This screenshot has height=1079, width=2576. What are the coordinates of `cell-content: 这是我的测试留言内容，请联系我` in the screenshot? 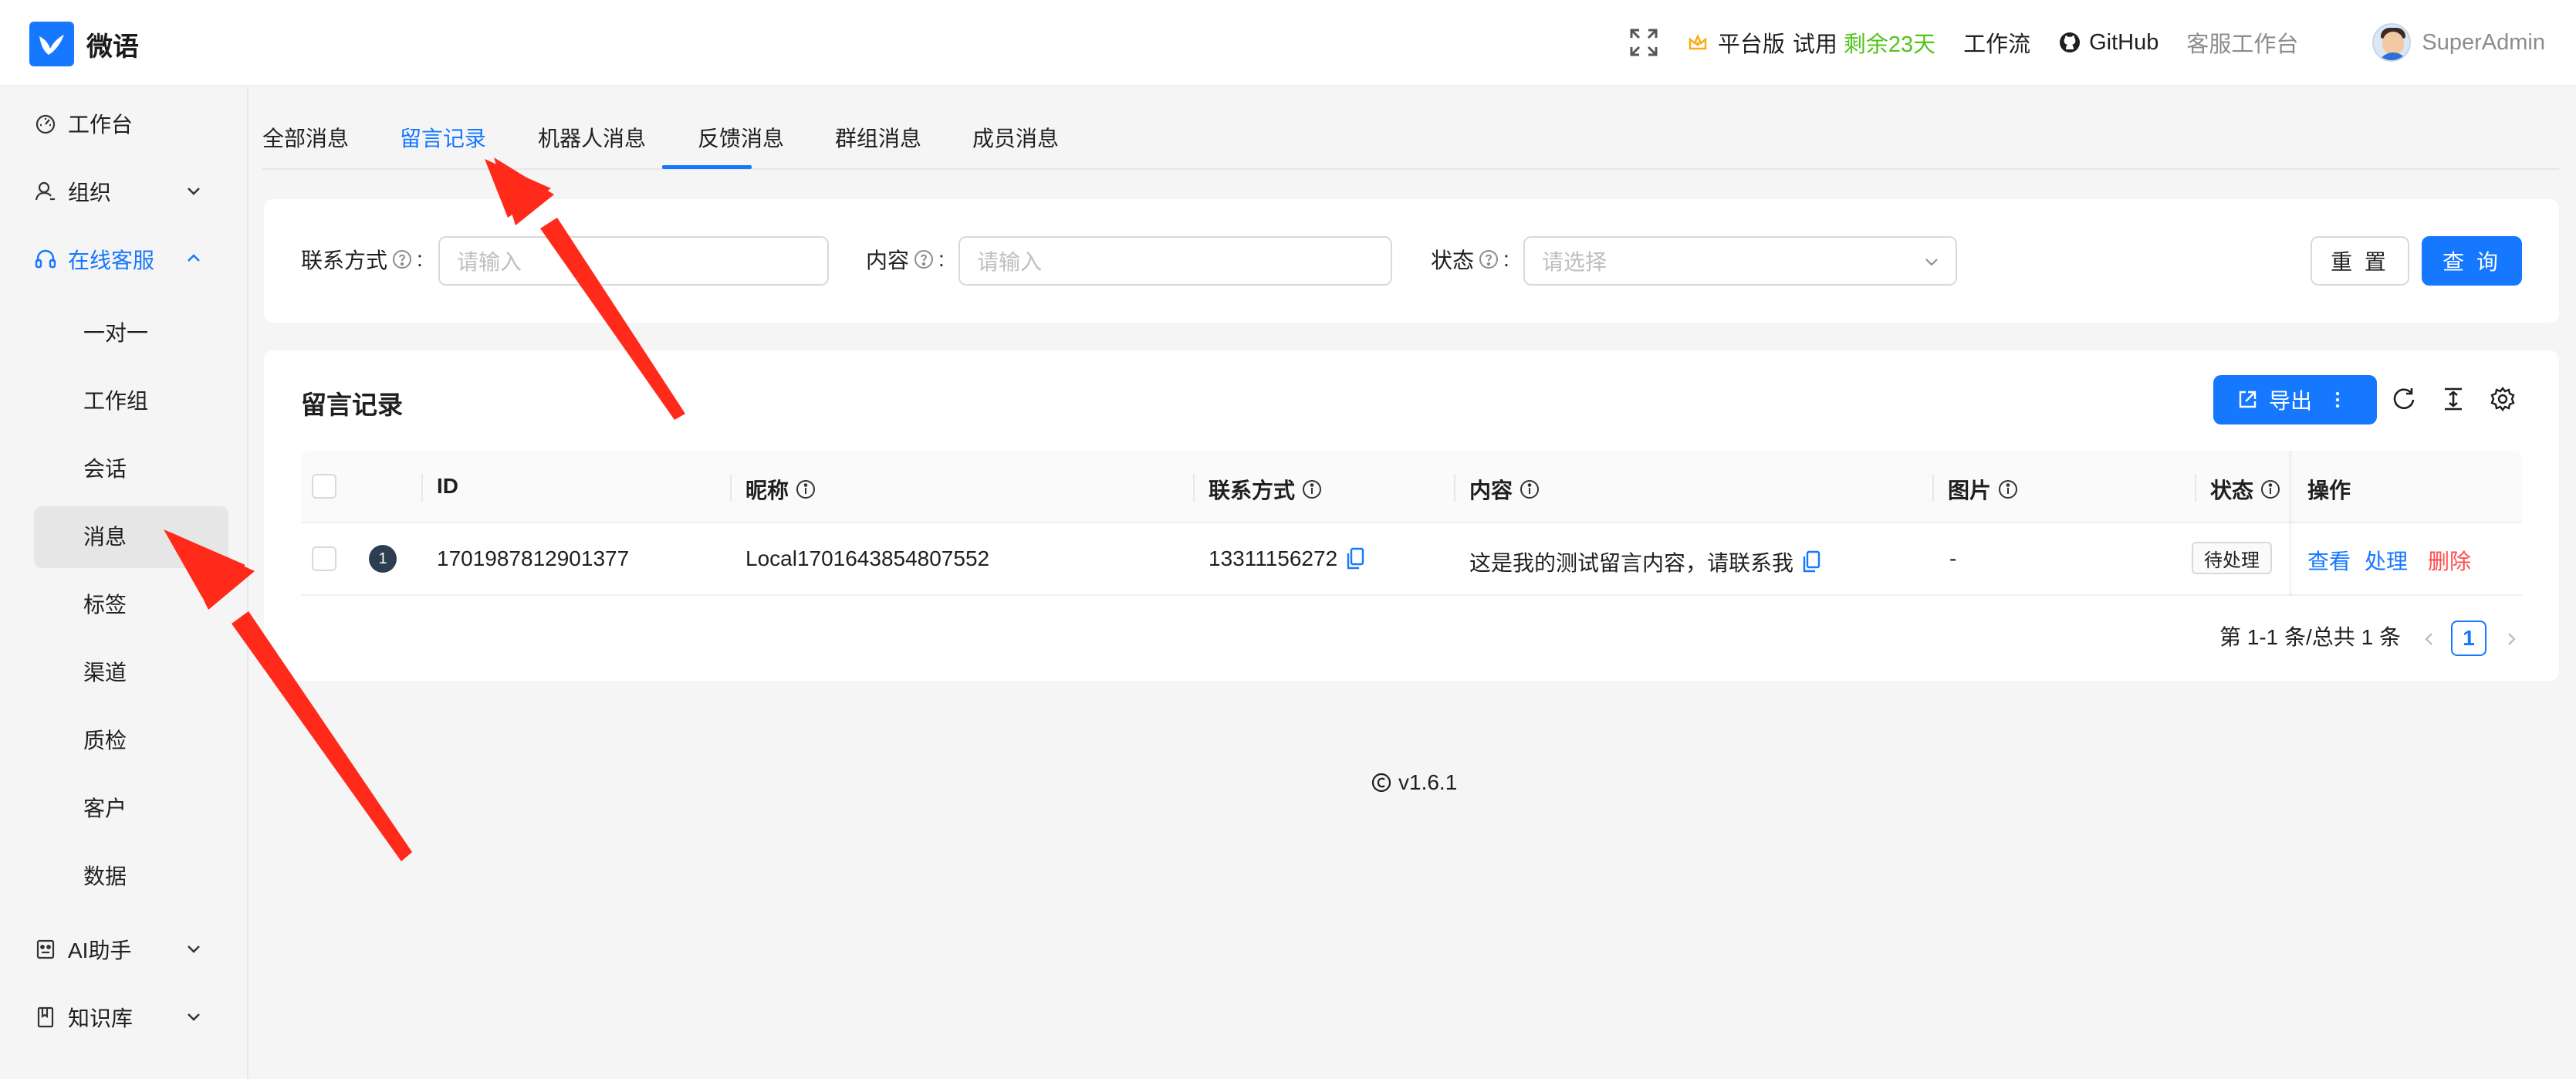 It's located at (1645, 561).